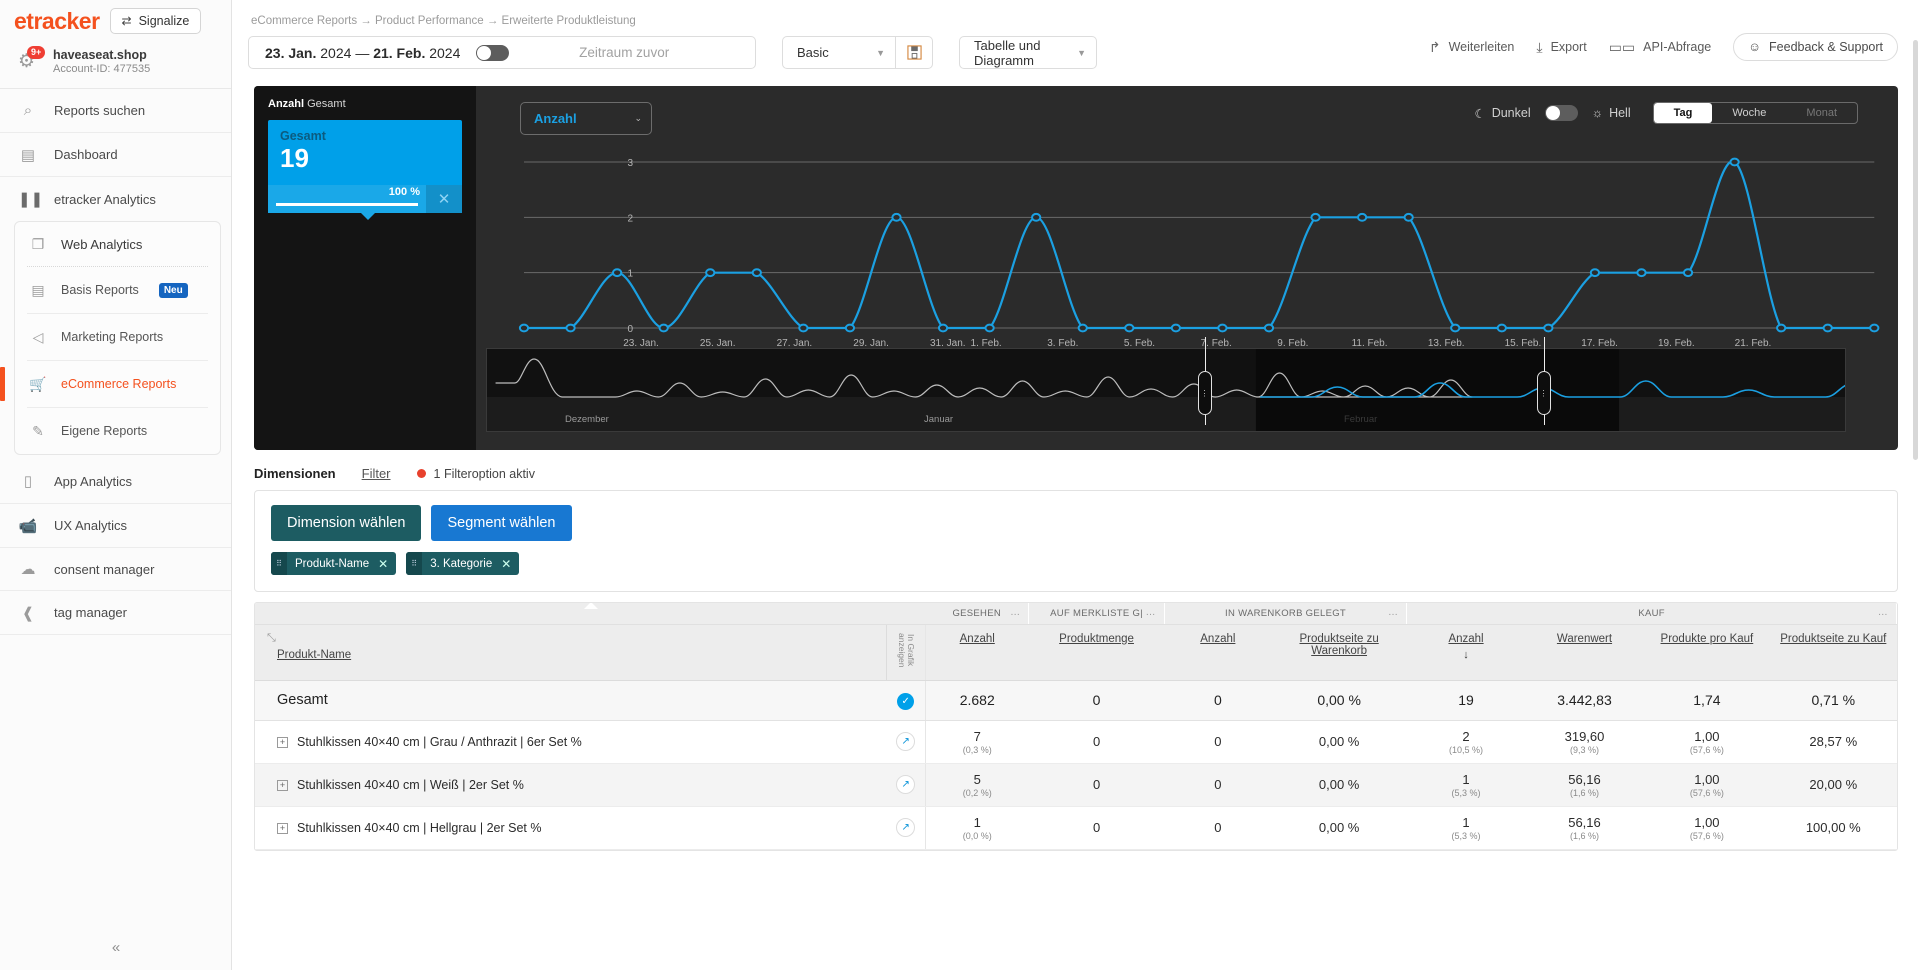  What do you see at coordinates (1833, 639) in the screenshot?
I see `column-label: Produktseite zu Kauf` at bounding box center [1833, 639].